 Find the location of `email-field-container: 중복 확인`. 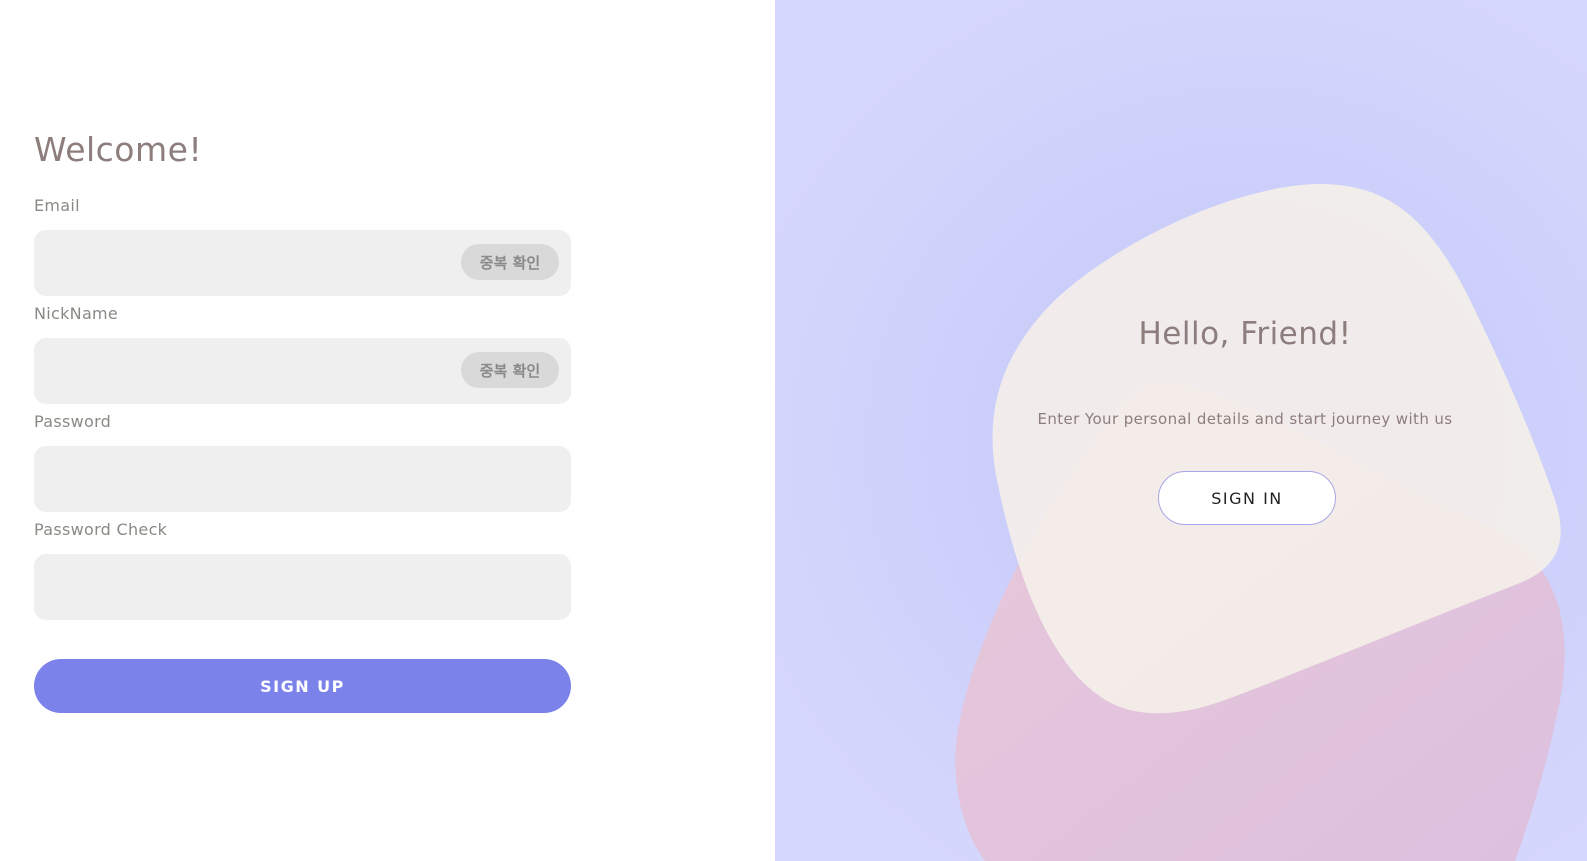

email-field-container: 중복 확인 is located at coordinates (302, 263).